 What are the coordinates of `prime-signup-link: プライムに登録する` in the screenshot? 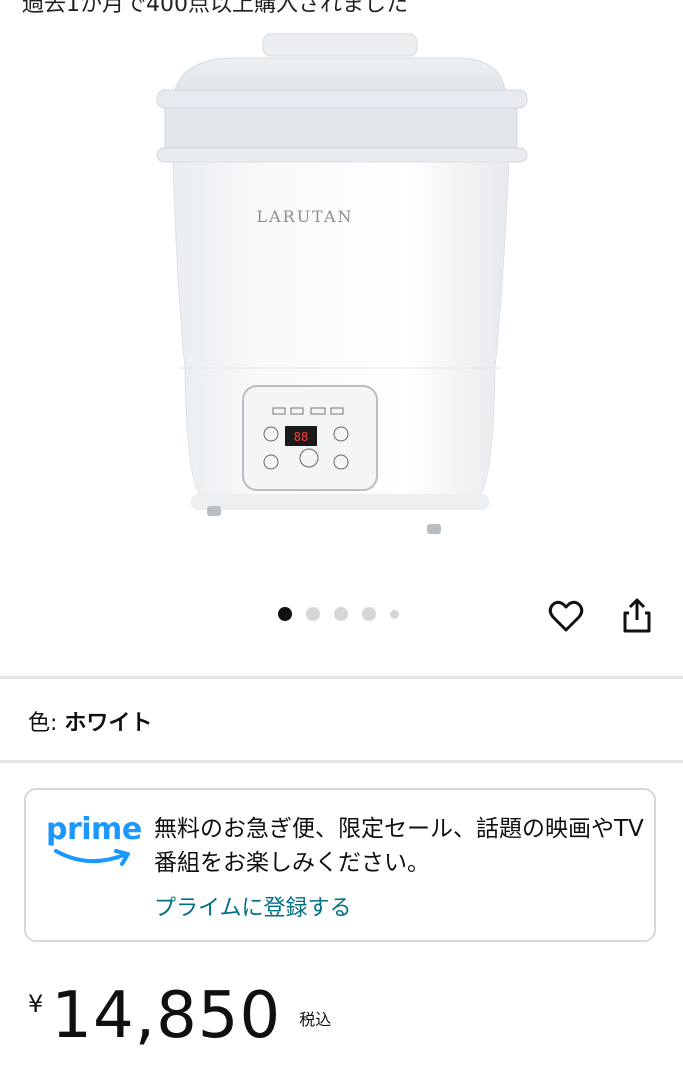 It's located at (253, 906).